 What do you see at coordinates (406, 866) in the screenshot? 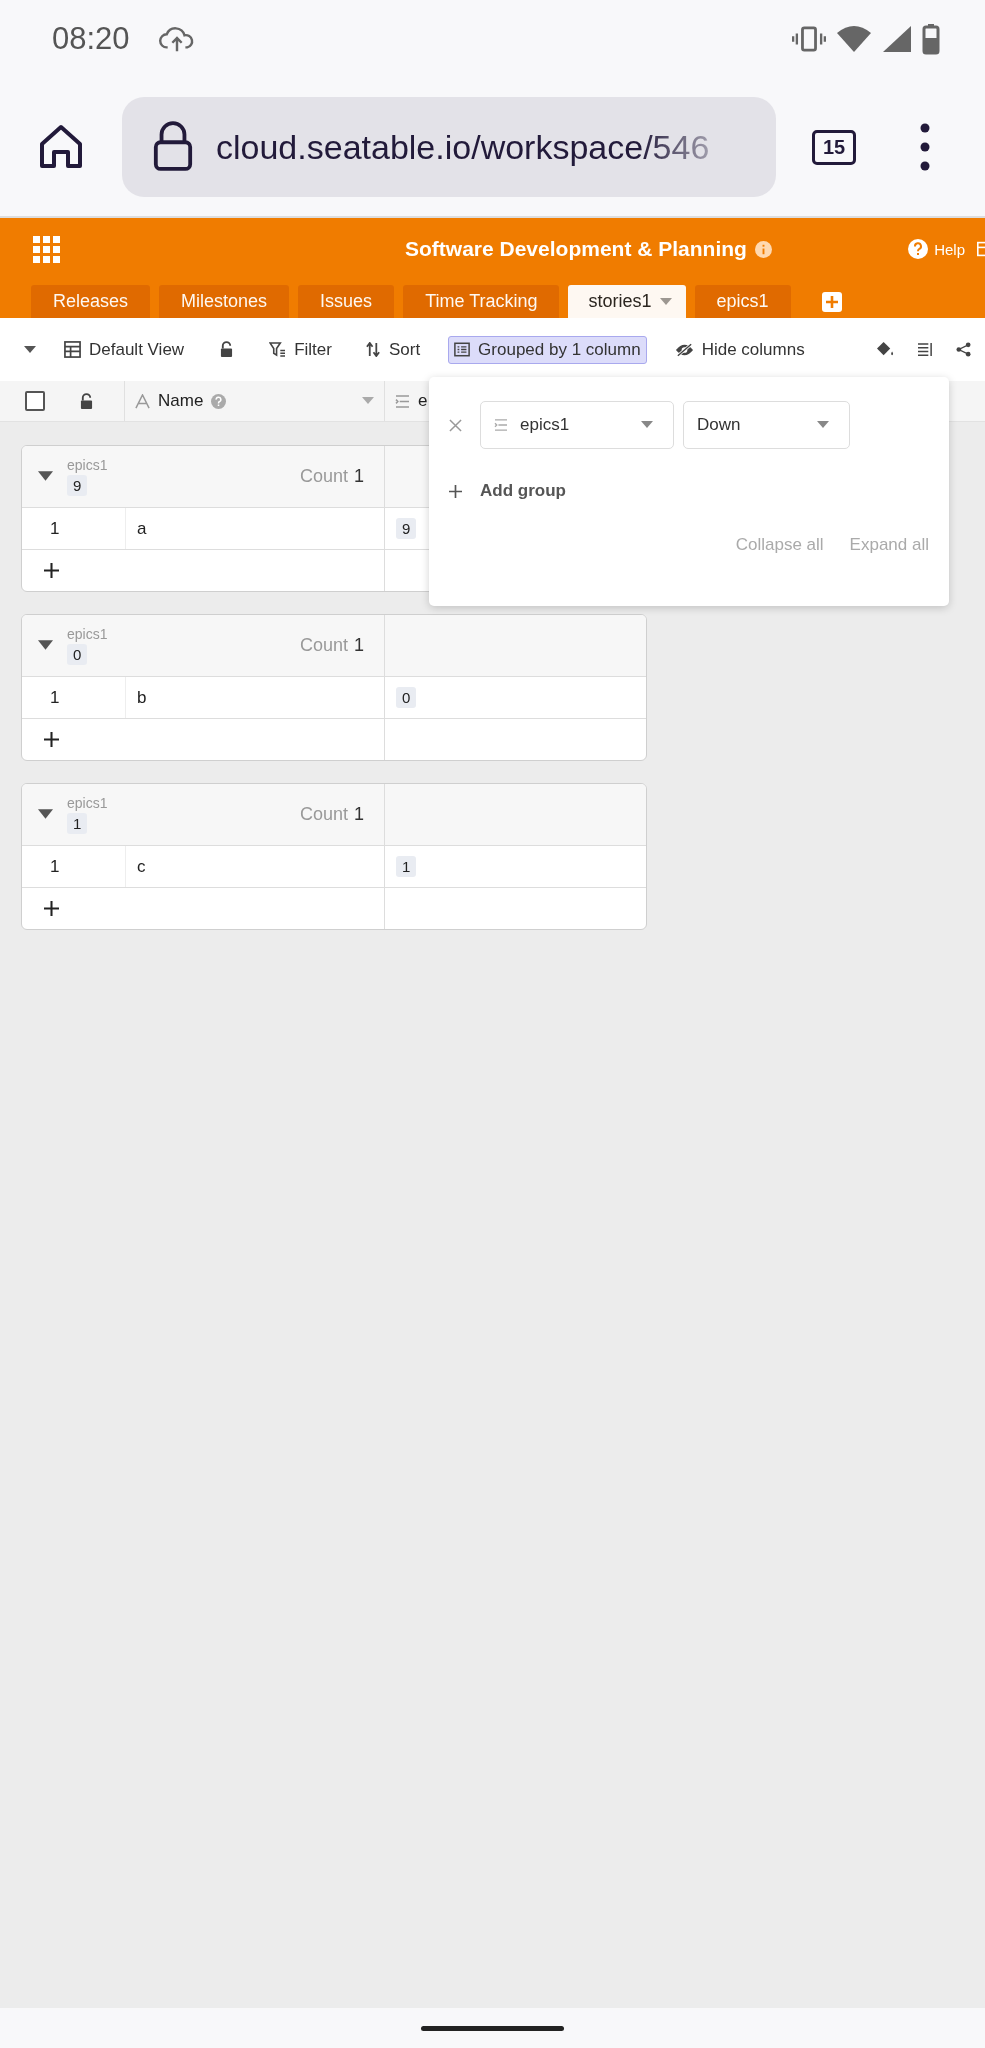
I see `link-tag: 1` at bounding box center [406, 866].